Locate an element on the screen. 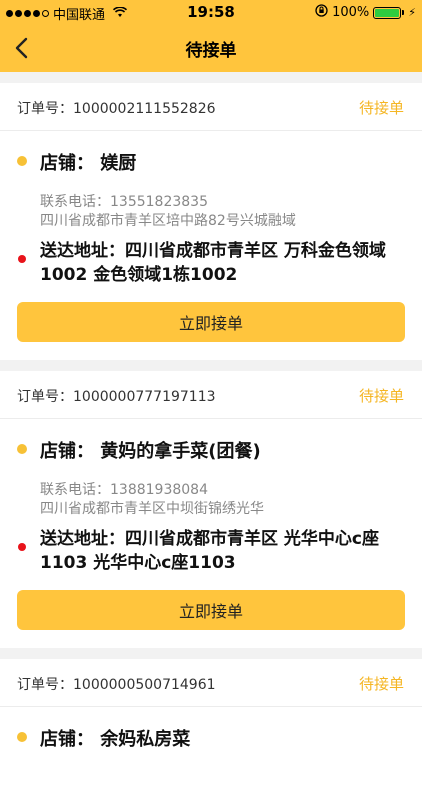 This screenshot has width=422, height=787. contact-phone: 联系电话：13881938084 is located at coordinates (124, 490).